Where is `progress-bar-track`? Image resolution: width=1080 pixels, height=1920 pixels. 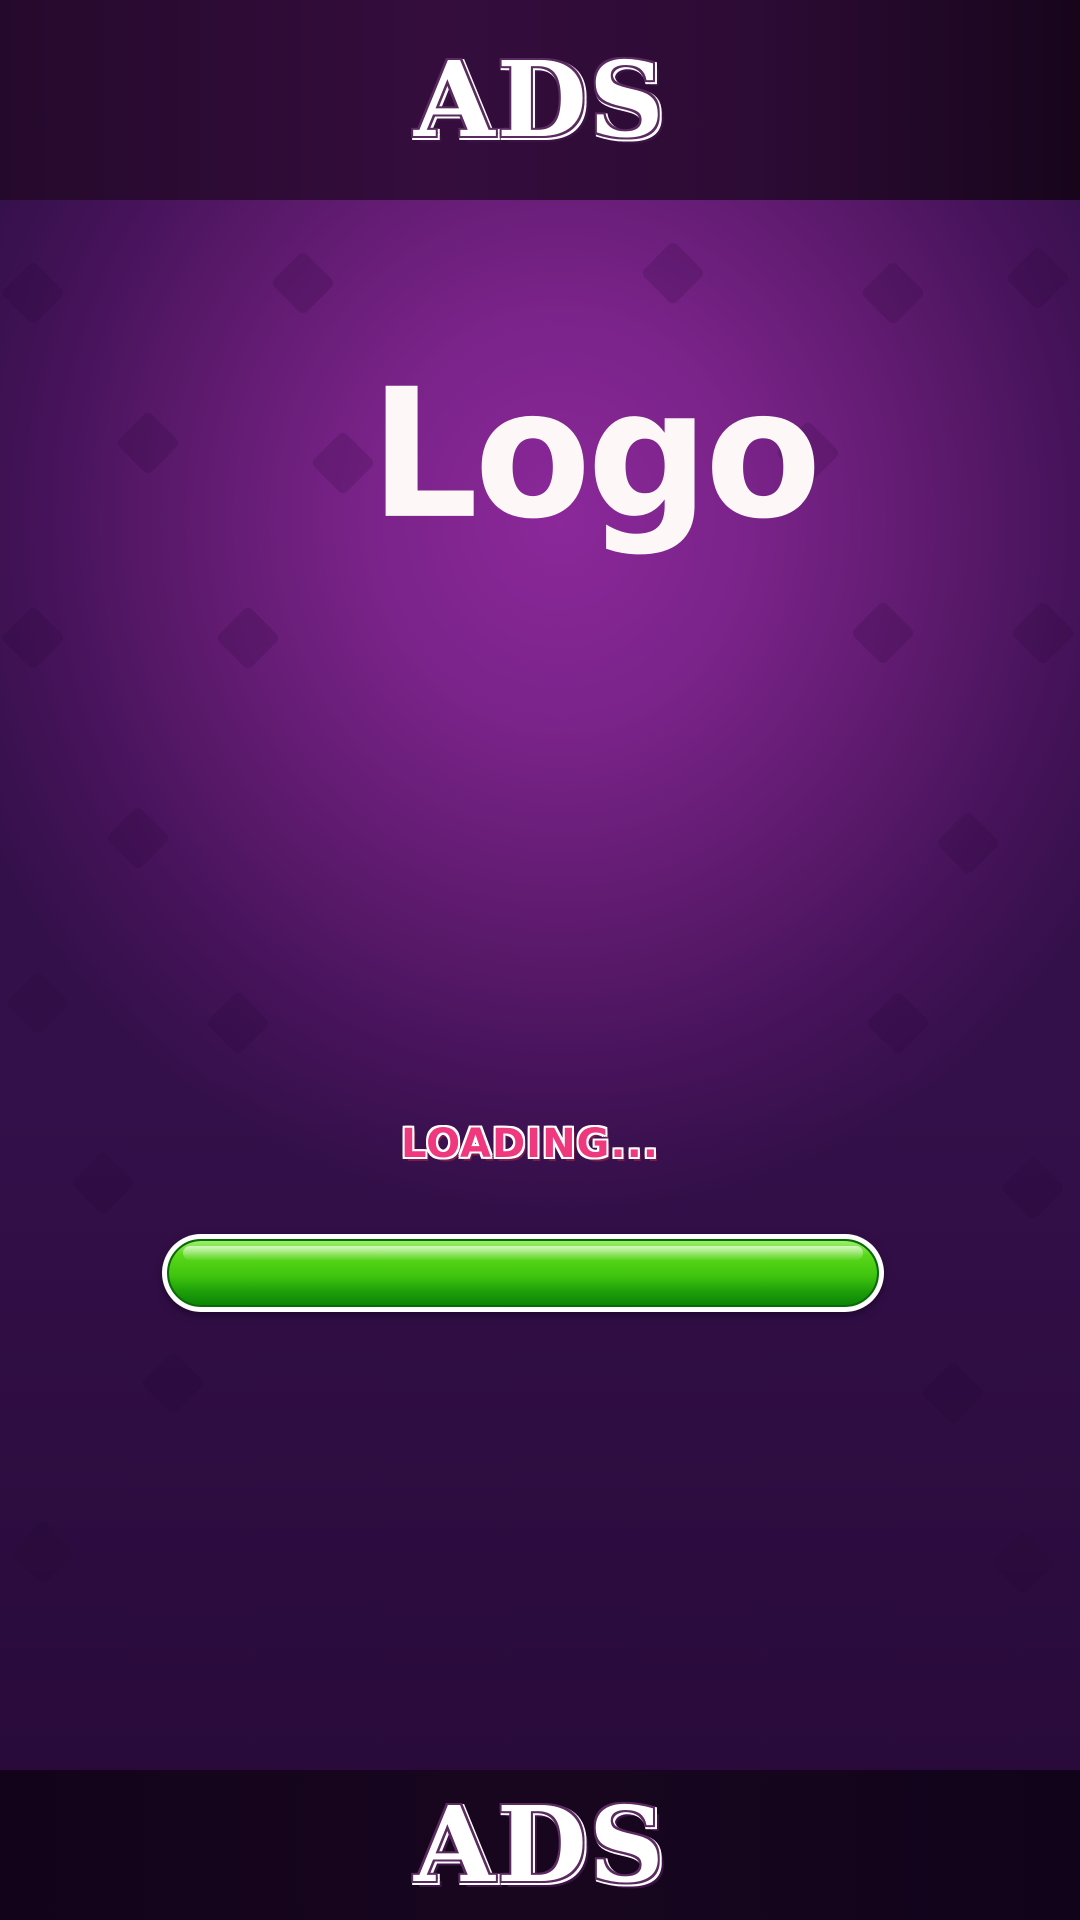
progress-bar-track is located at coordinates (523, 1273).